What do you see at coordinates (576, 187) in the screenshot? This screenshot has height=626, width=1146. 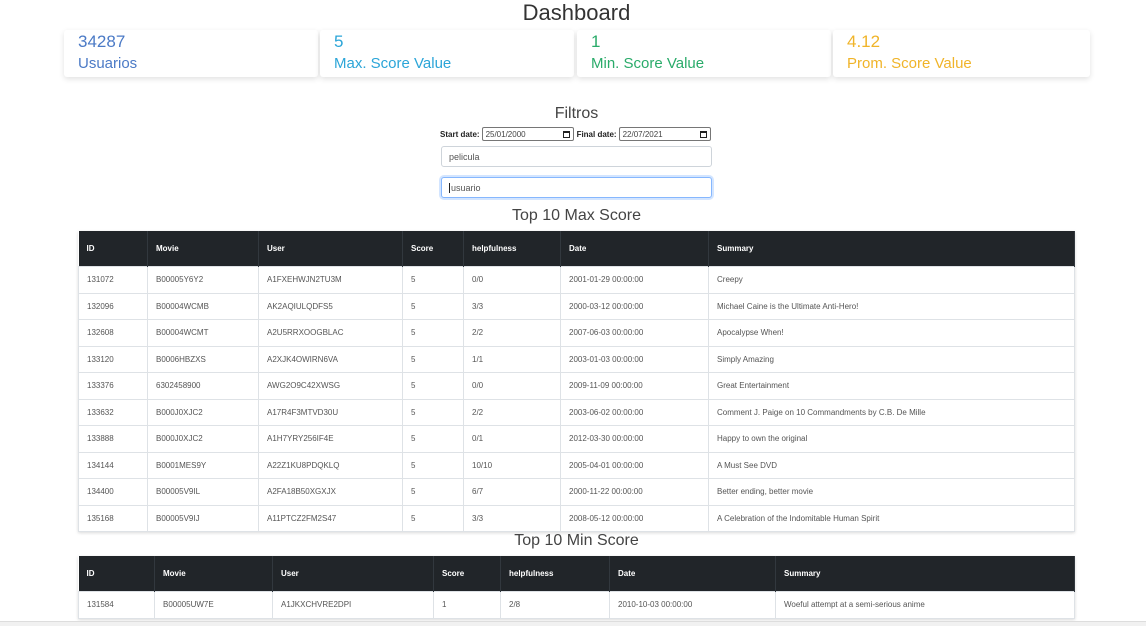 I see `user-filter-input: usuario` at bounding box center [576, 187].